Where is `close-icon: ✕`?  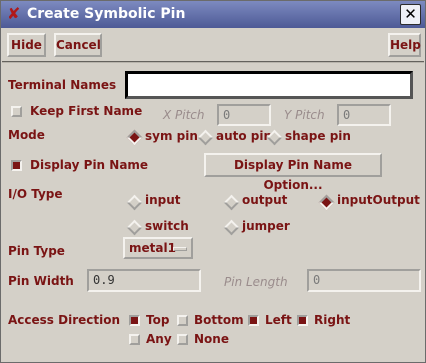
close-icon: ✕ is located at coordinates (410, 14).